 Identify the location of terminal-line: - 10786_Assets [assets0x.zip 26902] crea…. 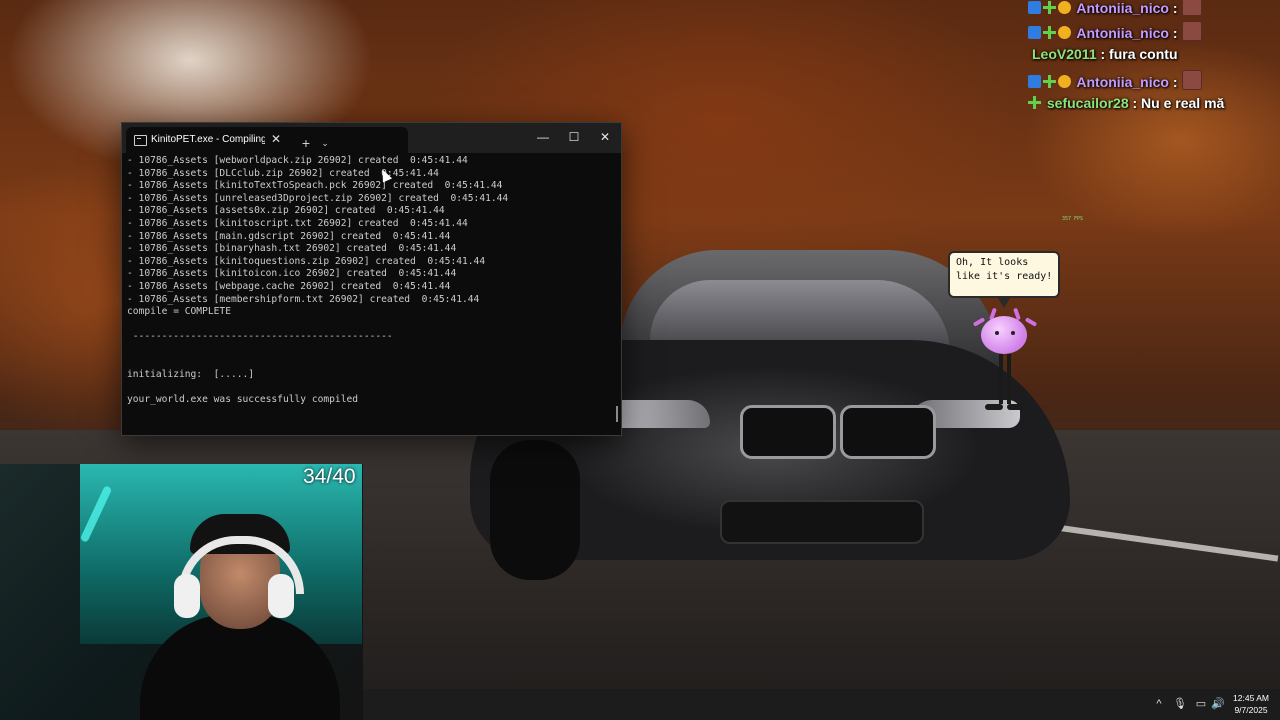
(286, 211).